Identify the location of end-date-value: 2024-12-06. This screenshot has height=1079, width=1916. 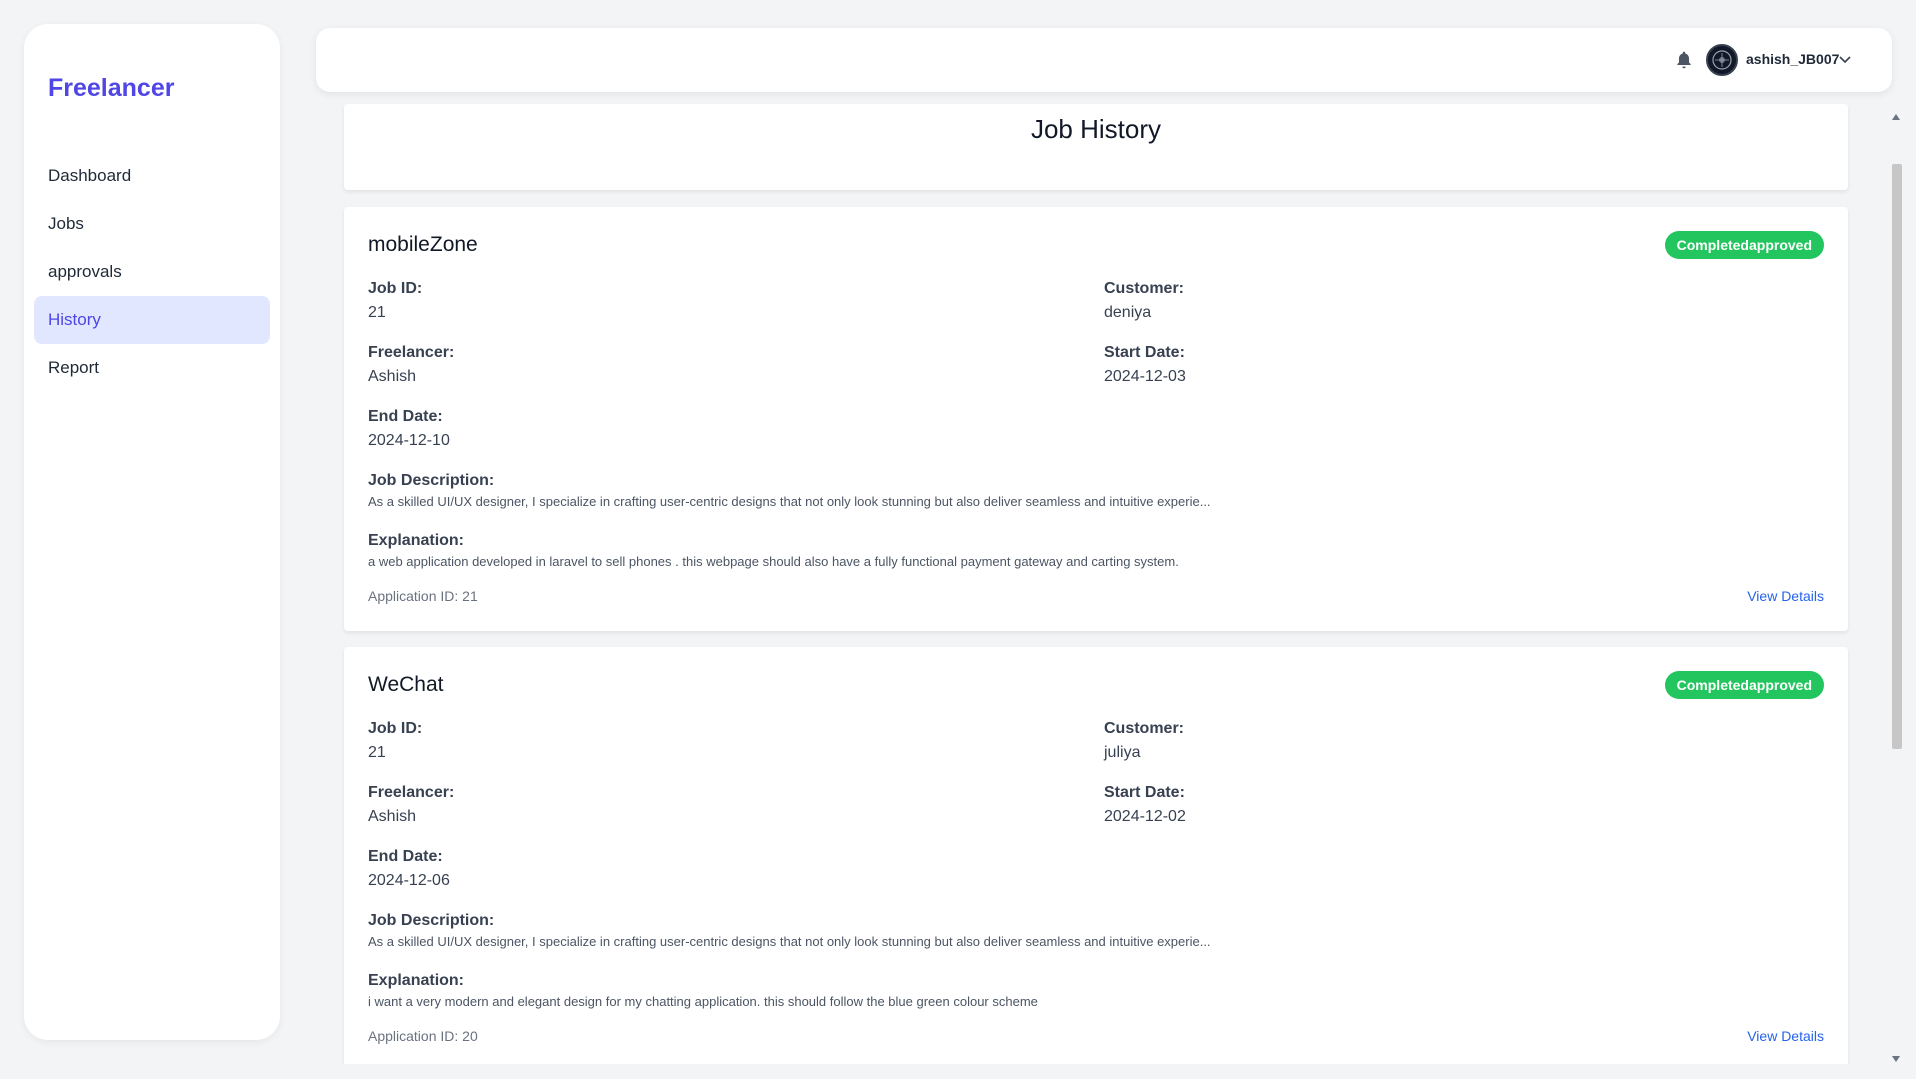
(409, 880).